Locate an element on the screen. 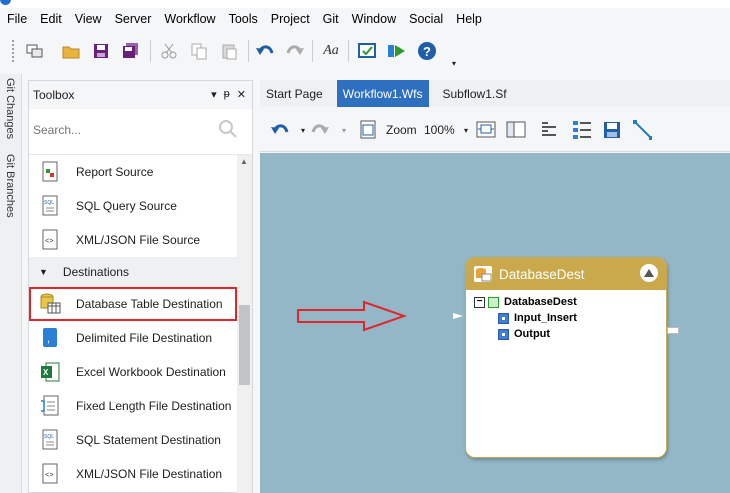 The height and width of the screenshot is (493, 730). sql-icon: SQL is located at coordinates (50, 206).